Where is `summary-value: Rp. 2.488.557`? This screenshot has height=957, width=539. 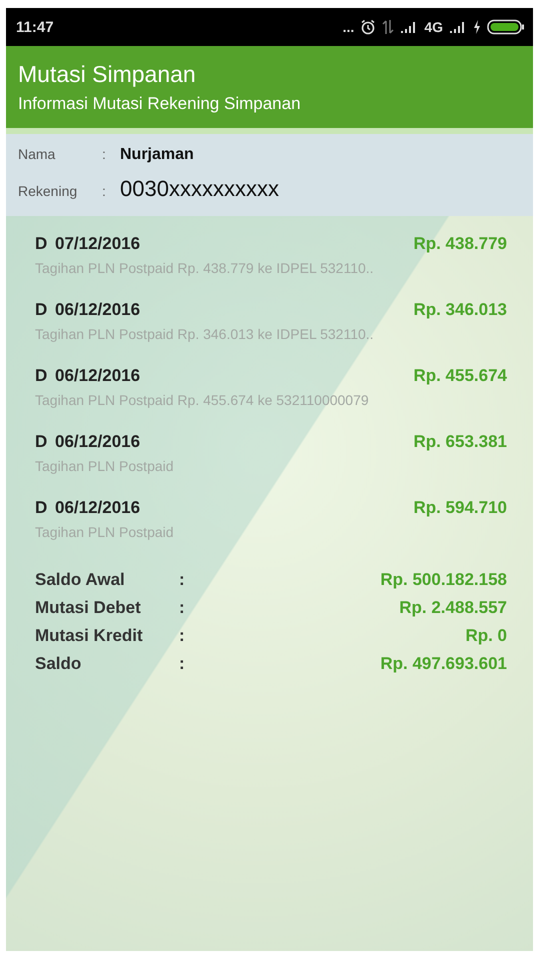 summary-value: Rp. 2.488.557 is located at coordinates (453, 608).